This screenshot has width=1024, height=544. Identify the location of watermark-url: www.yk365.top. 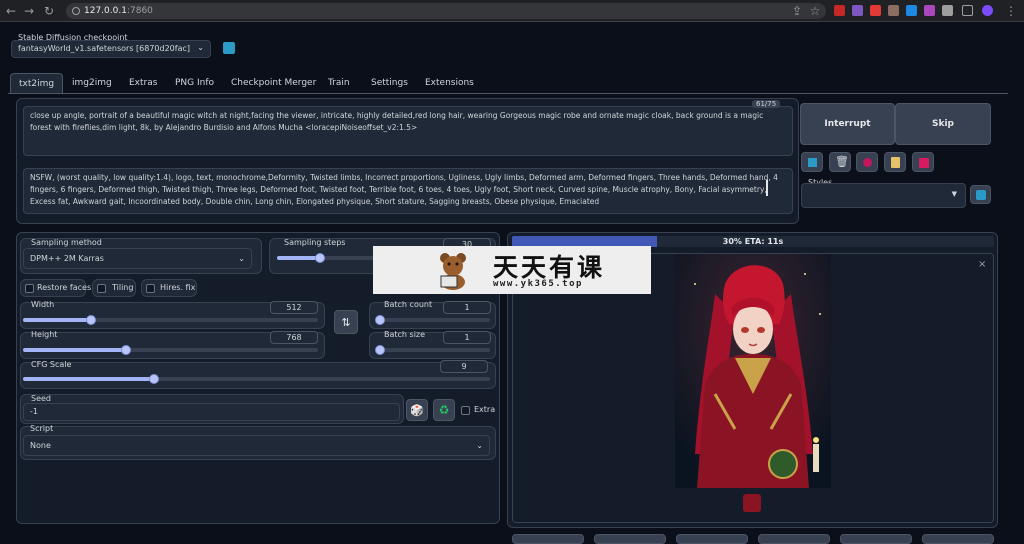
(538, 284).